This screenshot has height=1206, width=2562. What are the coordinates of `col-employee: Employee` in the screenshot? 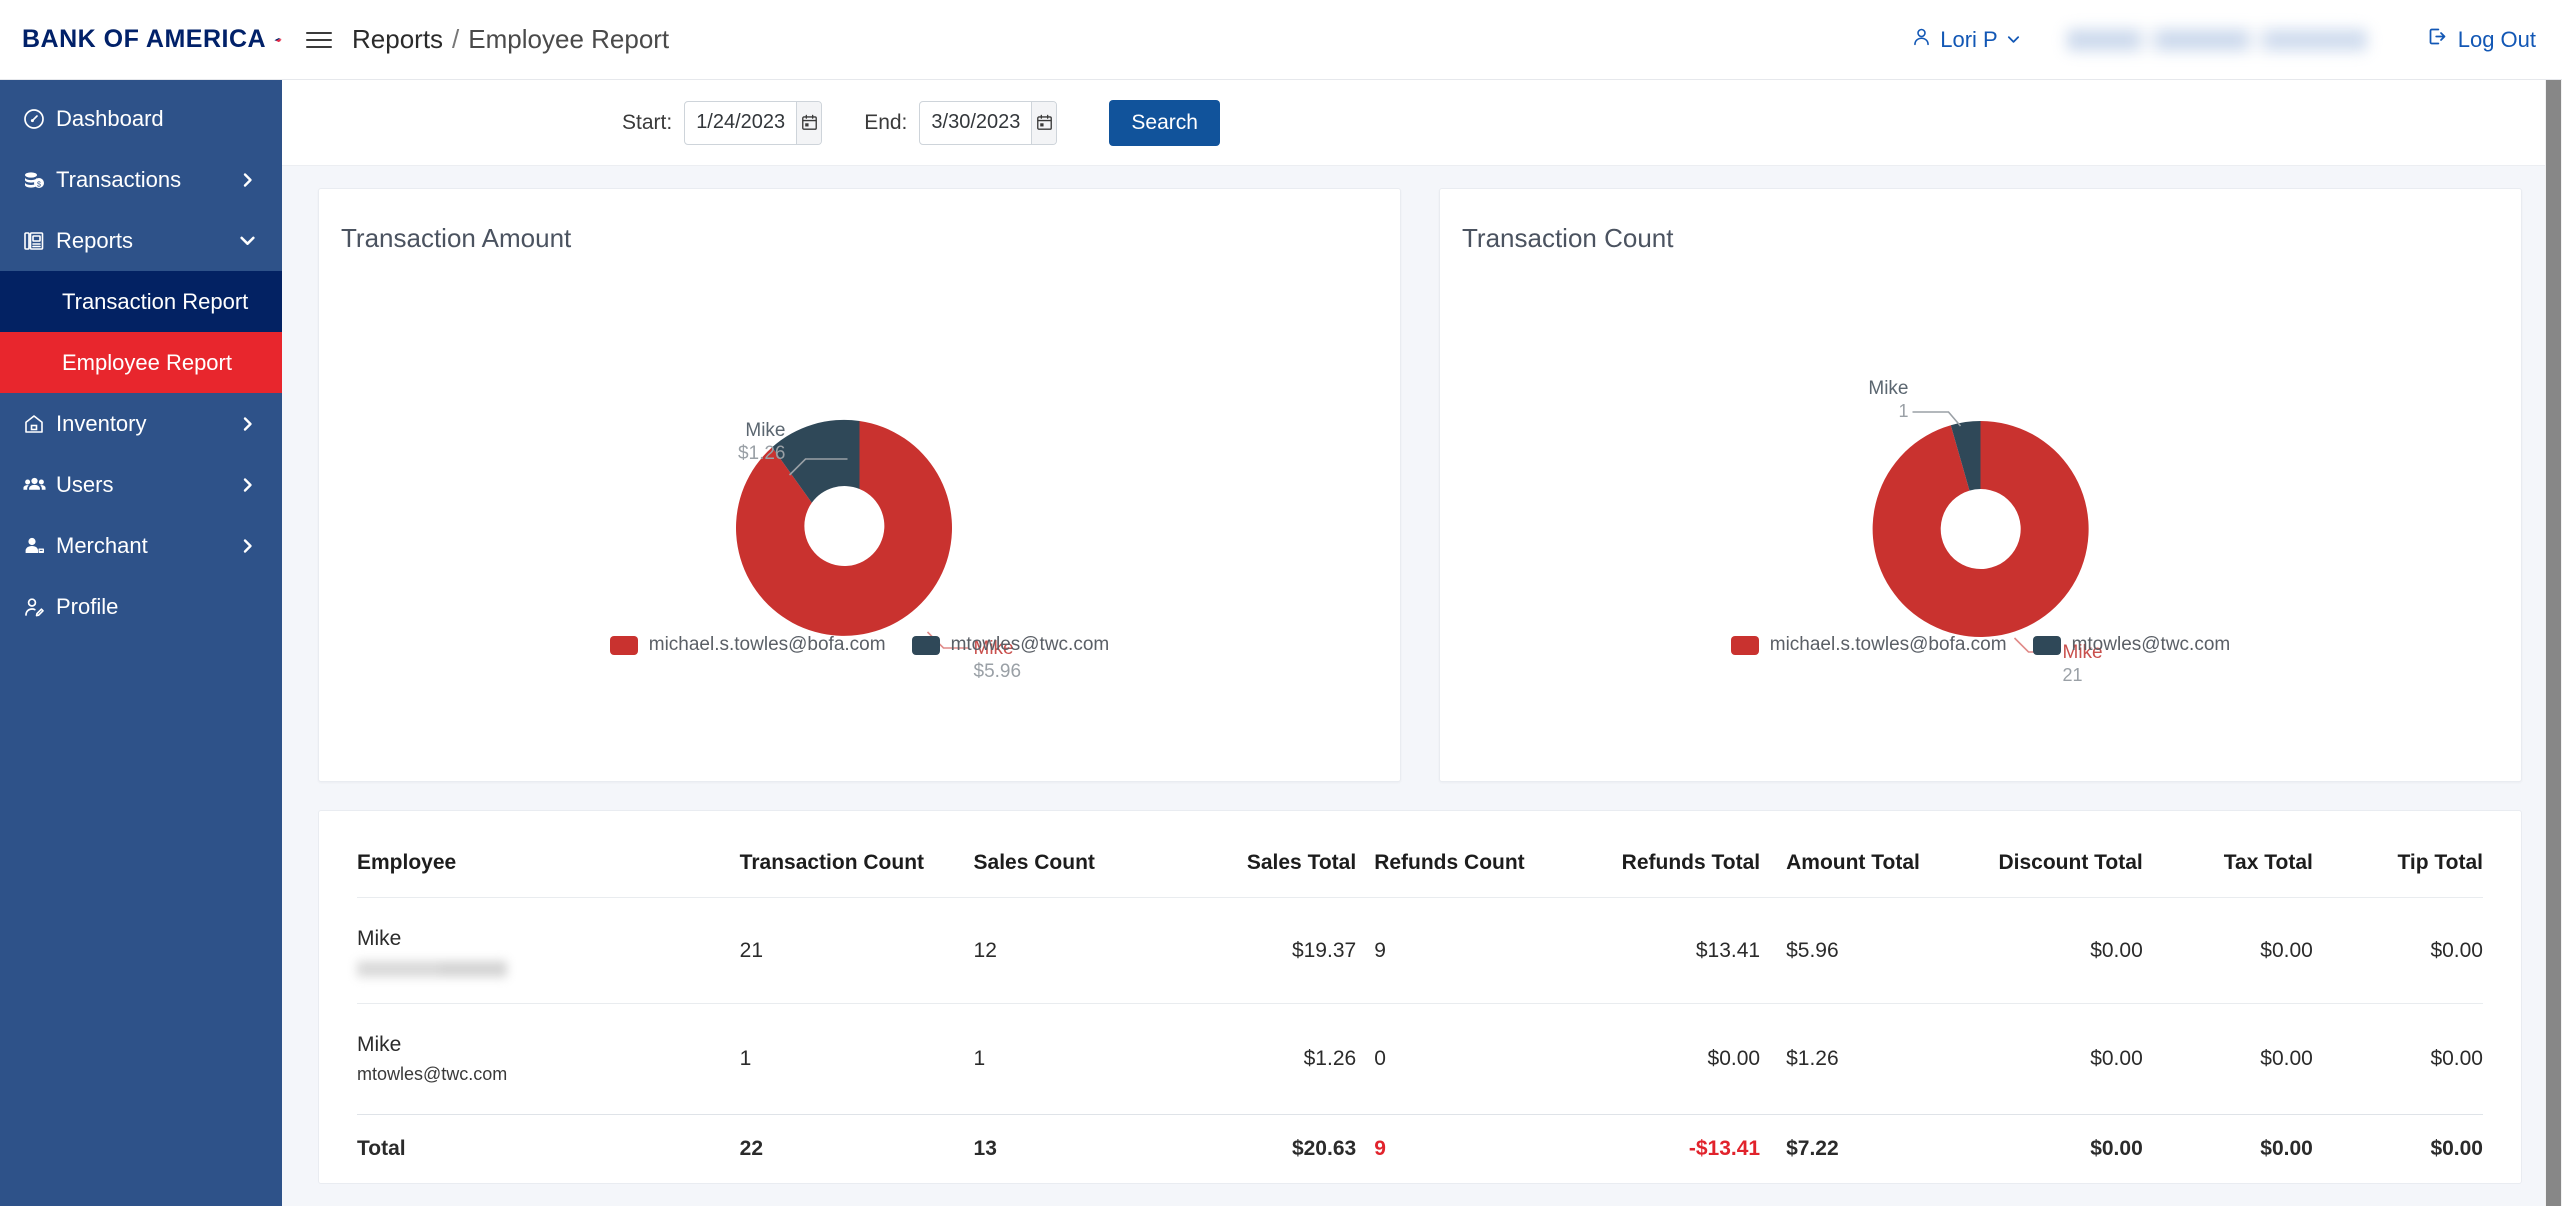 It's located at (548, 854).